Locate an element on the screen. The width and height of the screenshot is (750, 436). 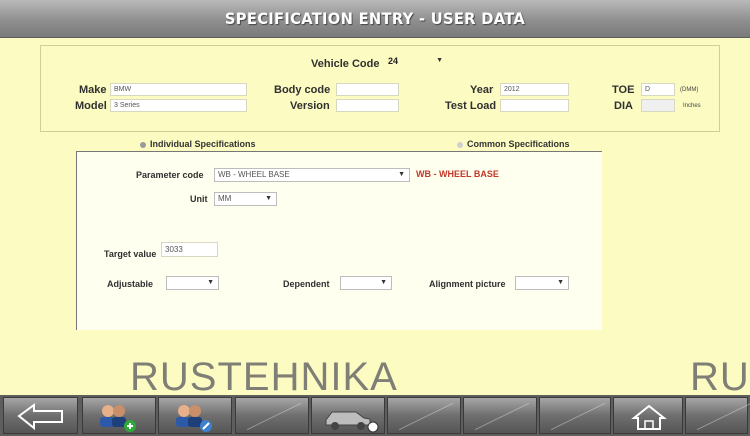
common-specifications-label: Common Specifications is located at coordinates (518, 144).